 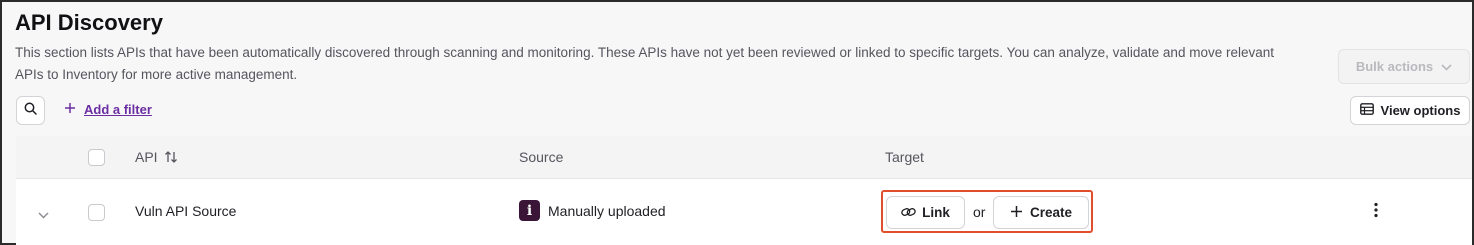 I want to click on add-filter-label: Add a filter, so click(x=118, y=109).